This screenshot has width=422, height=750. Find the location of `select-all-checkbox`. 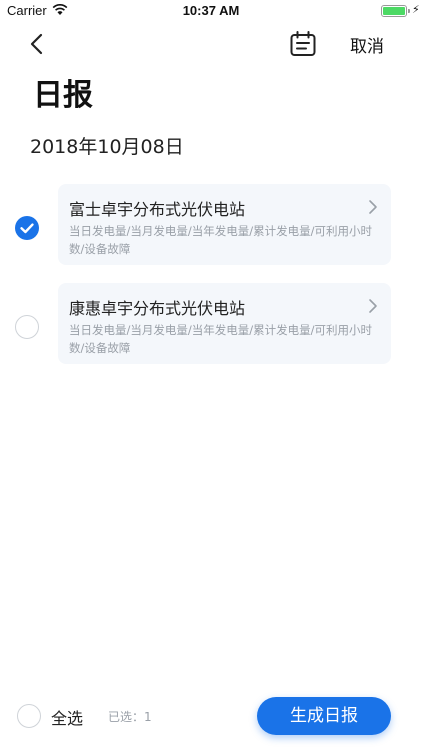

select-all-checkbox is located at coordinates (29, 716).